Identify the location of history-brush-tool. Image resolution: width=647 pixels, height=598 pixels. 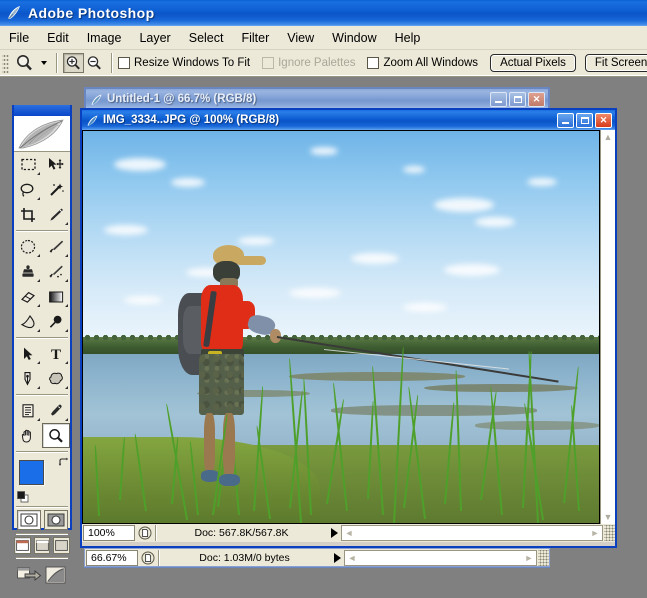
(56, 271).